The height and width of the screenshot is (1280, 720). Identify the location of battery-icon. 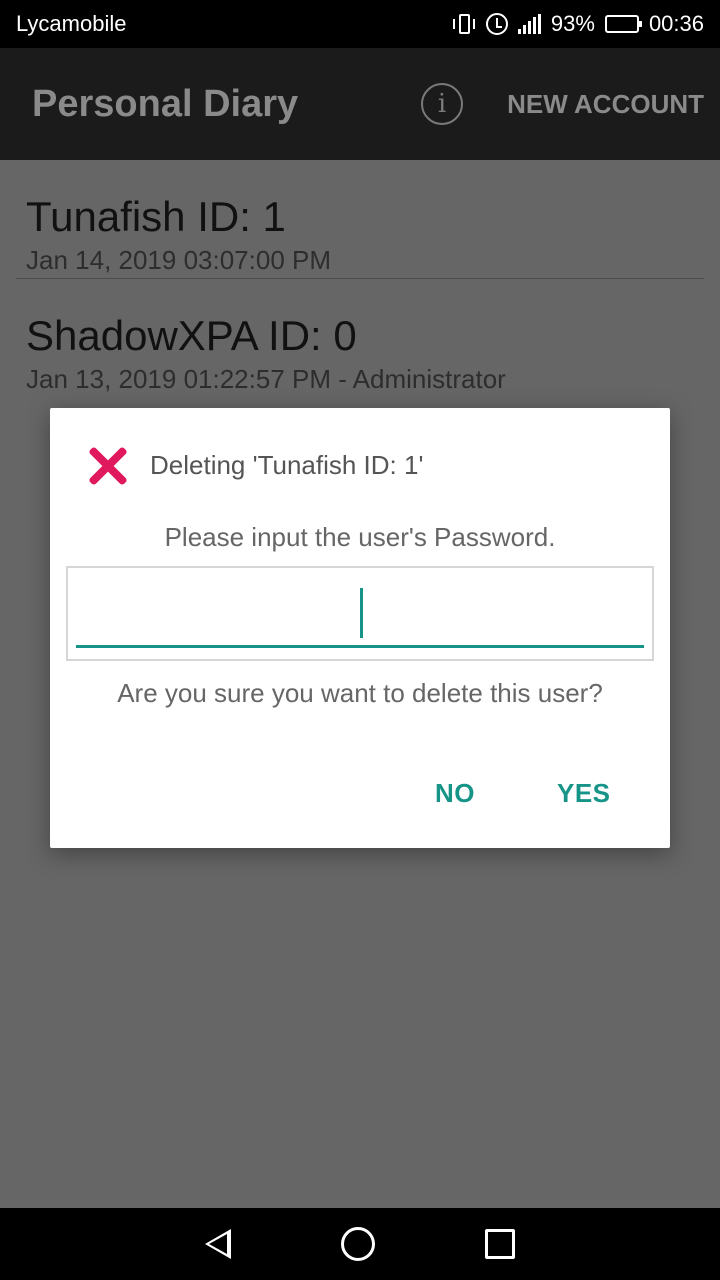
(623, 24).